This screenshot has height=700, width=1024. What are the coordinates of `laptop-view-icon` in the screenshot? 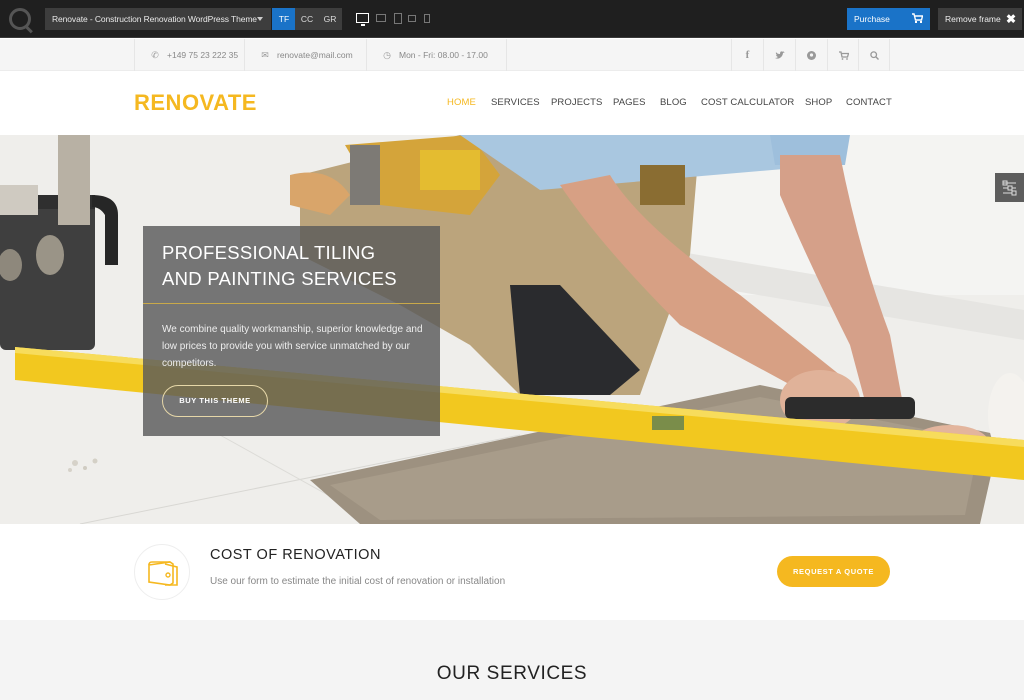 It's located at (381, 18).